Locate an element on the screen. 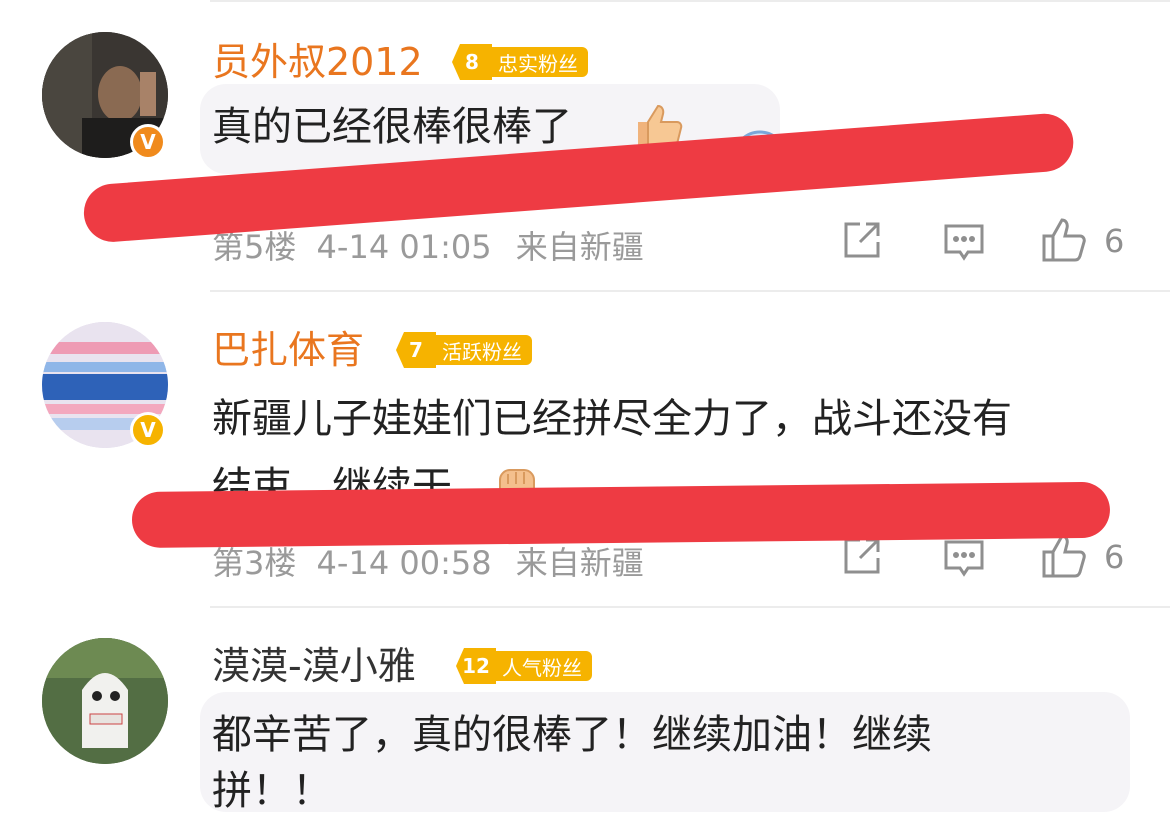 This screenshot has width=1170, height=822. fan-level: 7 is located at coordinates (416, 350).